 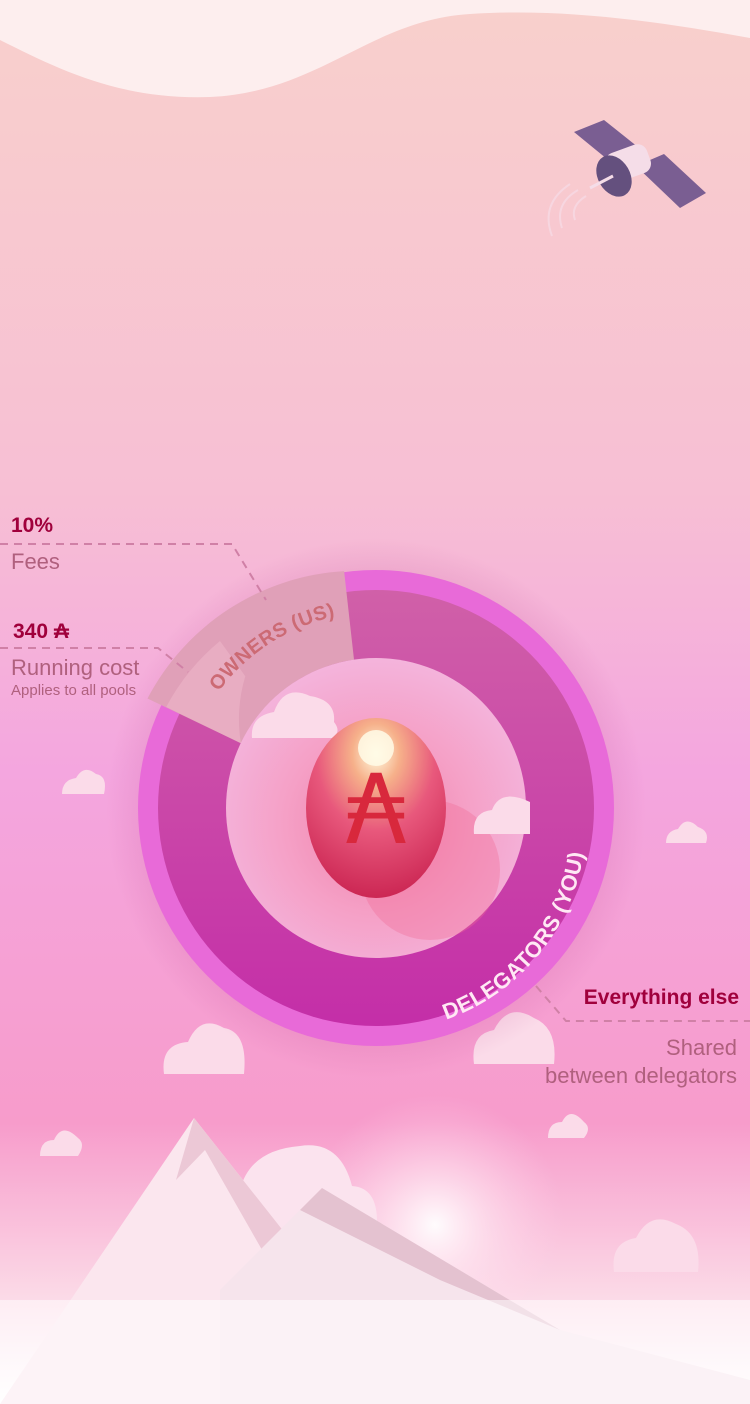 What do you see at coordinates (74, 690) in the screenshot?
I see `running-cost-note: Applies to all pools` at bounding box center [74, 690].